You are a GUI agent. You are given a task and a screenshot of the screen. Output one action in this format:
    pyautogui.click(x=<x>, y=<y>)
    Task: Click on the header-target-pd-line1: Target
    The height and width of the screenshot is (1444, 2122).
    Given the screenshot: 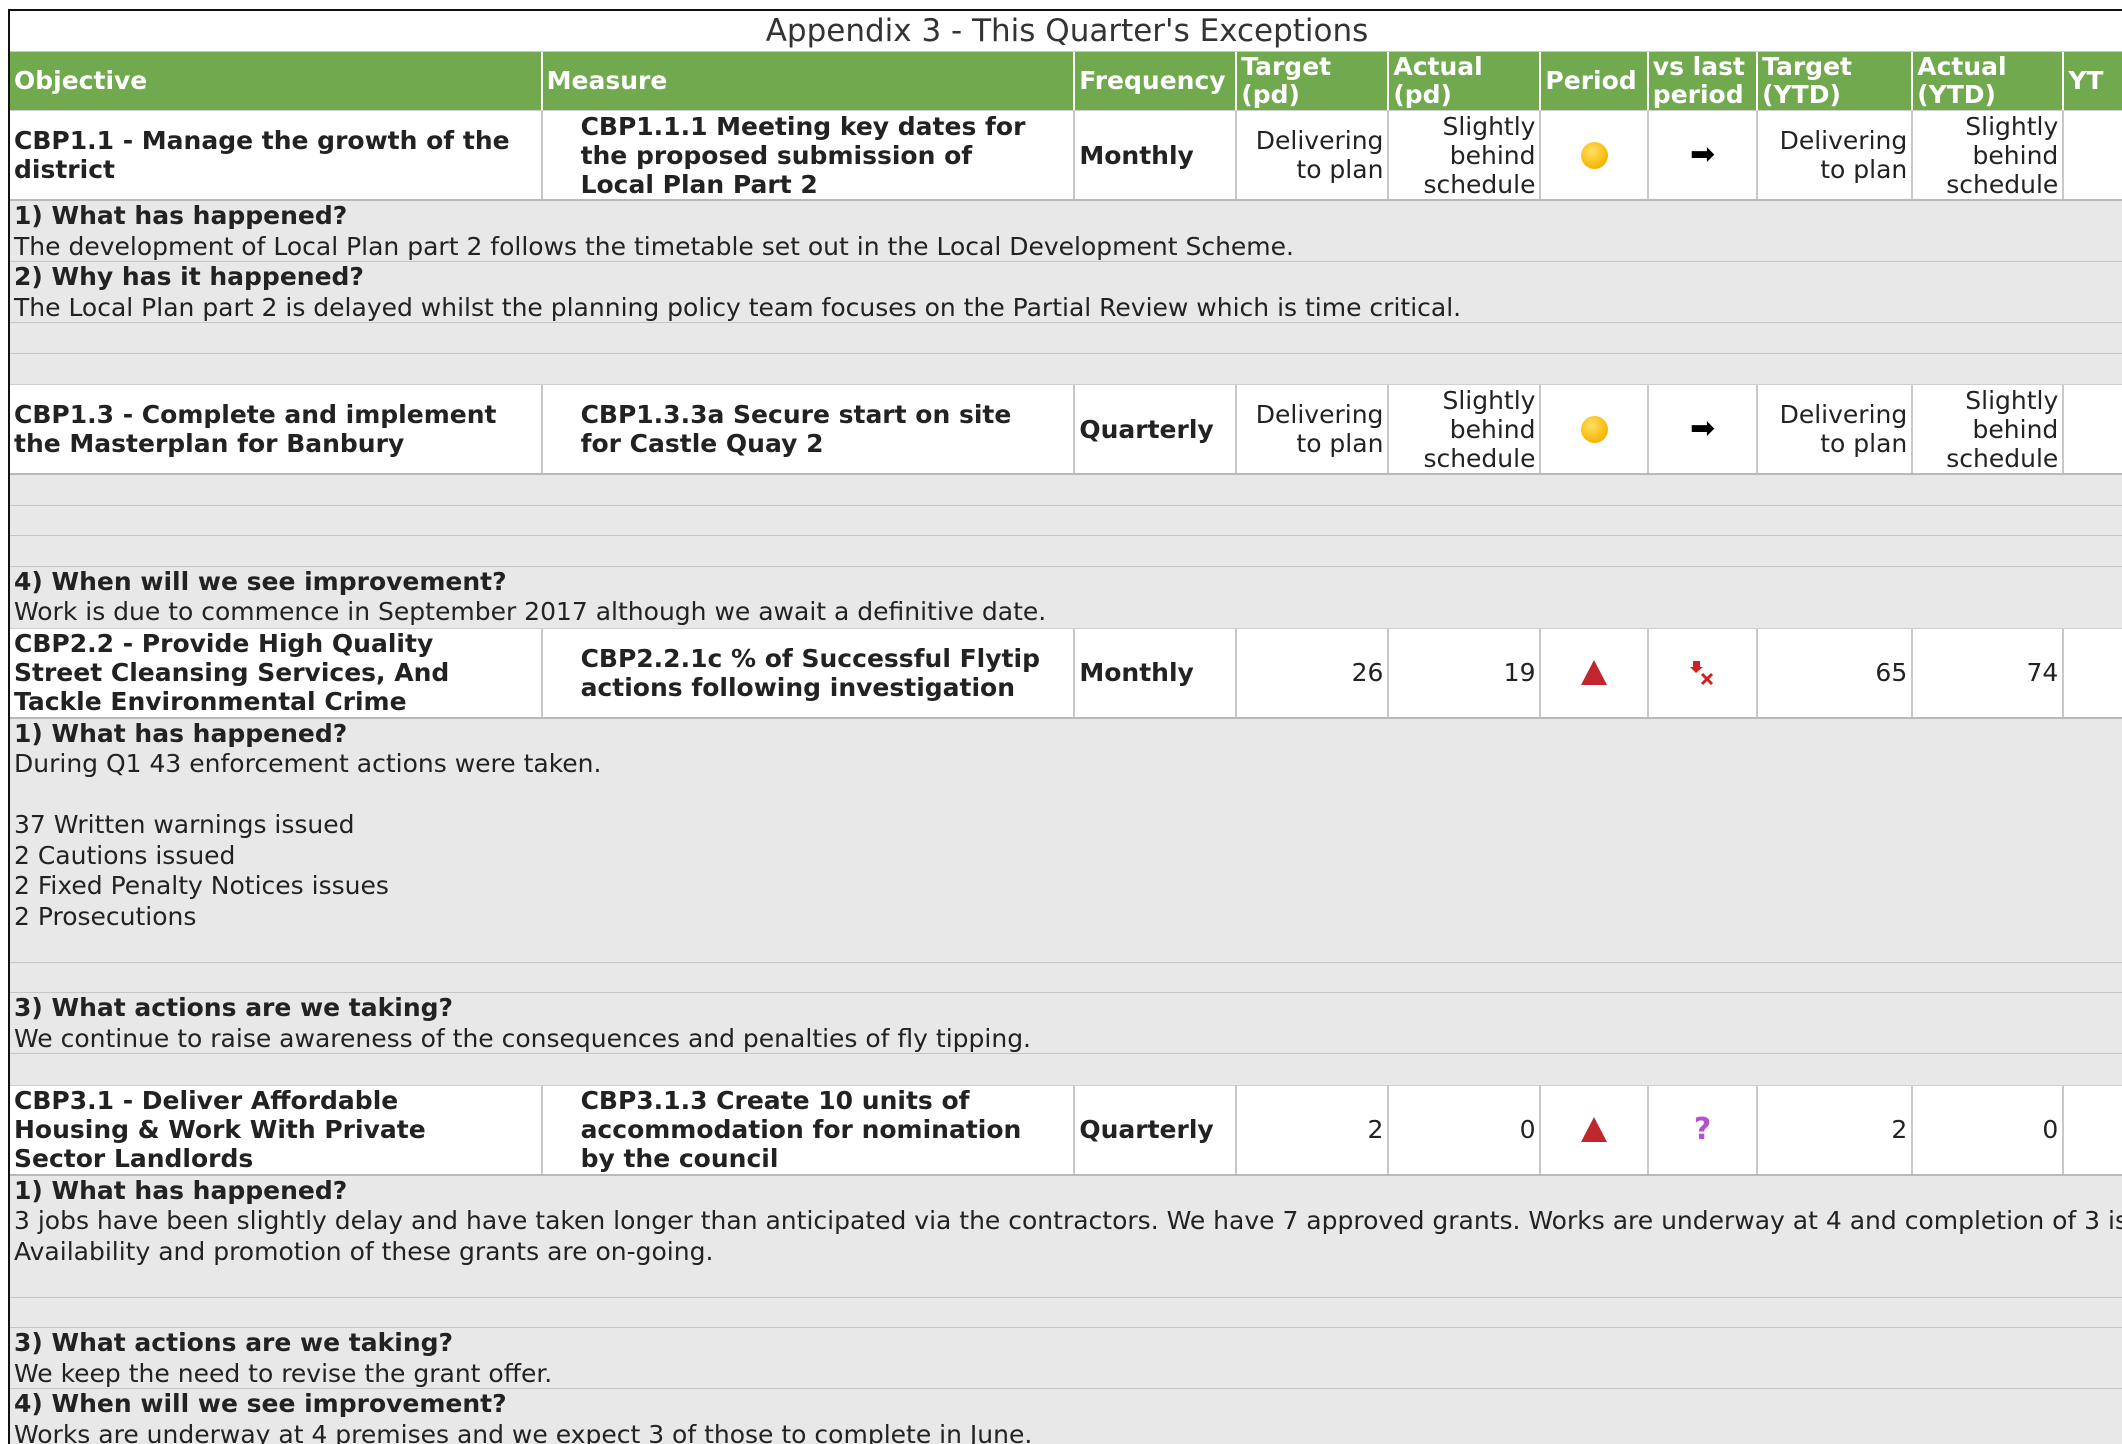 What is the action you would take?
    pyautogui.click(x=1312, y=67)
    